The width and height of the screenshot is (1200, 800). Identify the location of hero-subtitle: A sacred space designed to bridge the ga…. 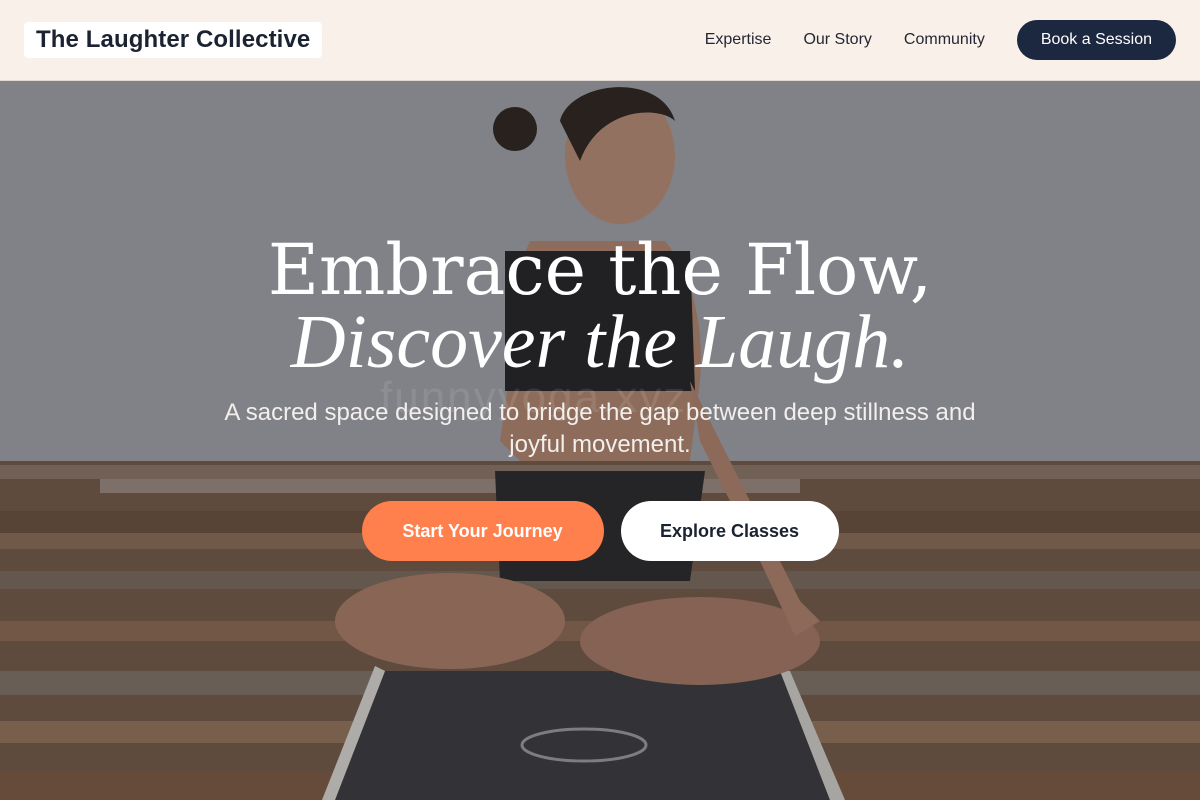
(600, 428).